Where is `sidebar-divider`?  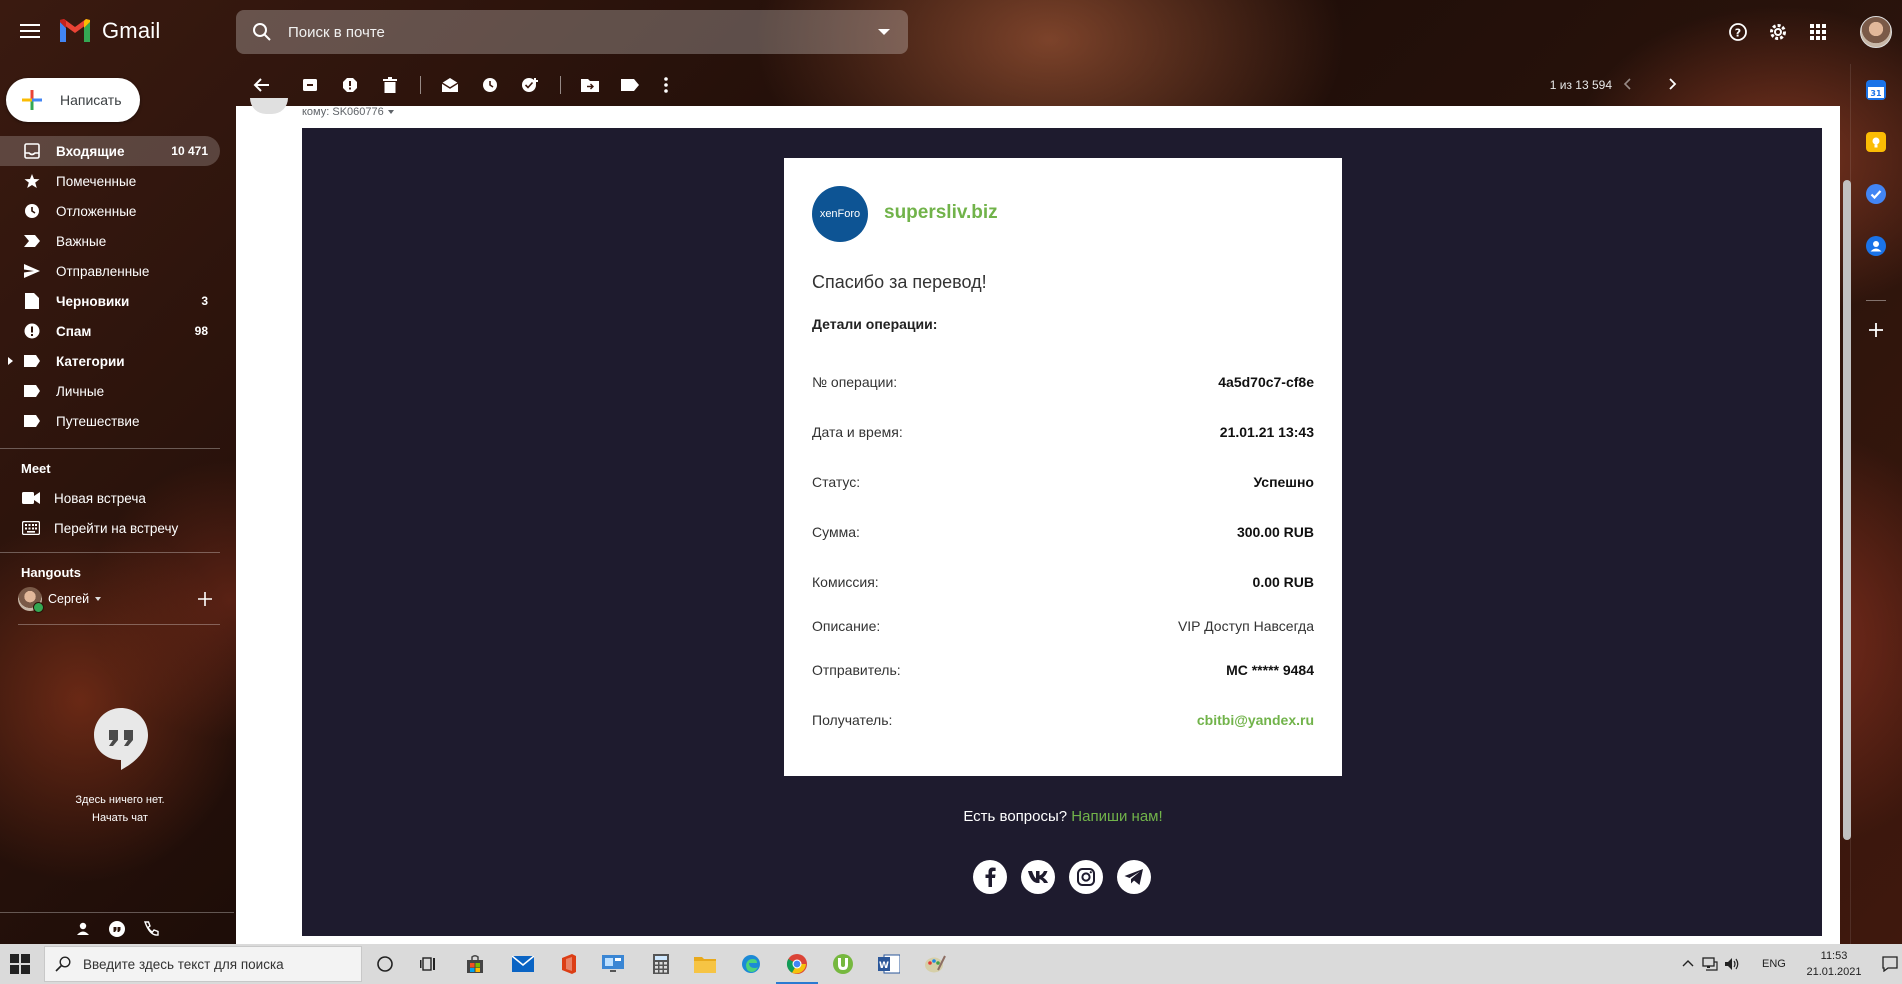
sidebar-divider is located at coordinates (119, 624).